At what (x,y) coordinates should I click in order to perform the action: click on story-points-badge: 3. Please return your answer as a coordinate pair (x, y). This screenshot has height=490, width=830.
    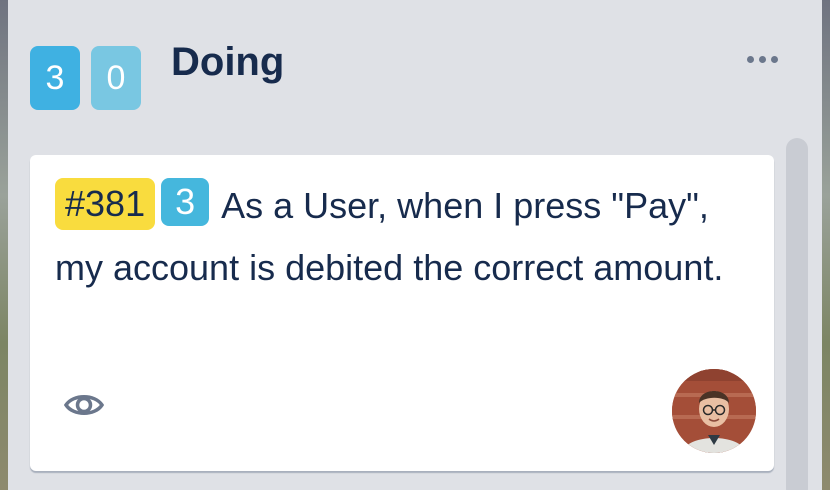
    Looking at the image, I should click on (185, 202).